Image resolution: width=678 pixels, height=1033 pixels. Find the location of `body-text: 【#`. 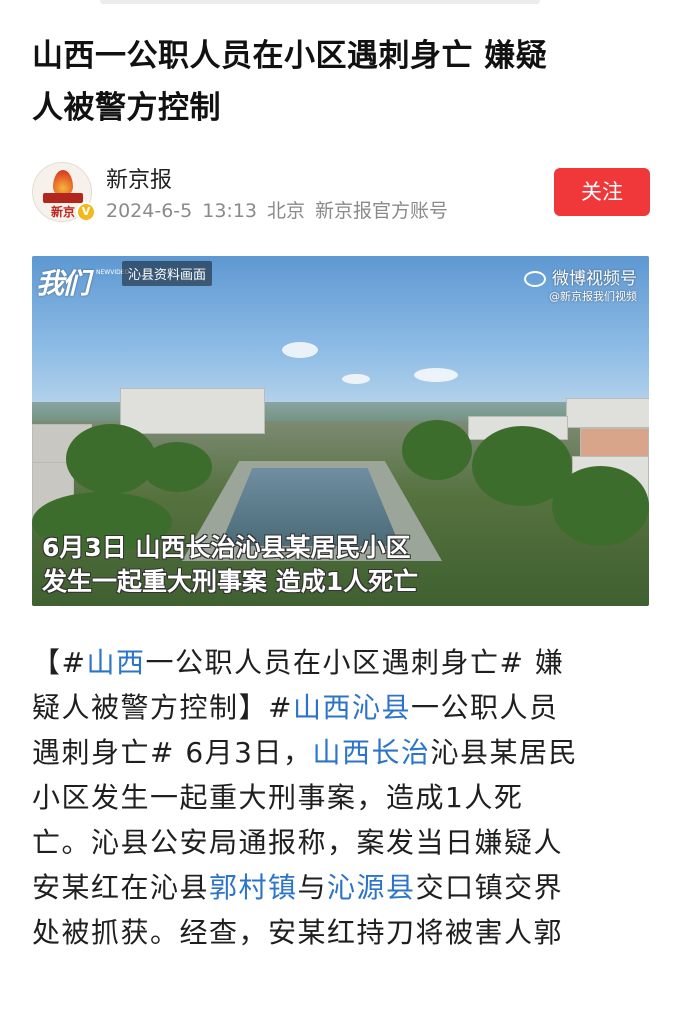

body-text: 【# is located at coordinates (59, 662).